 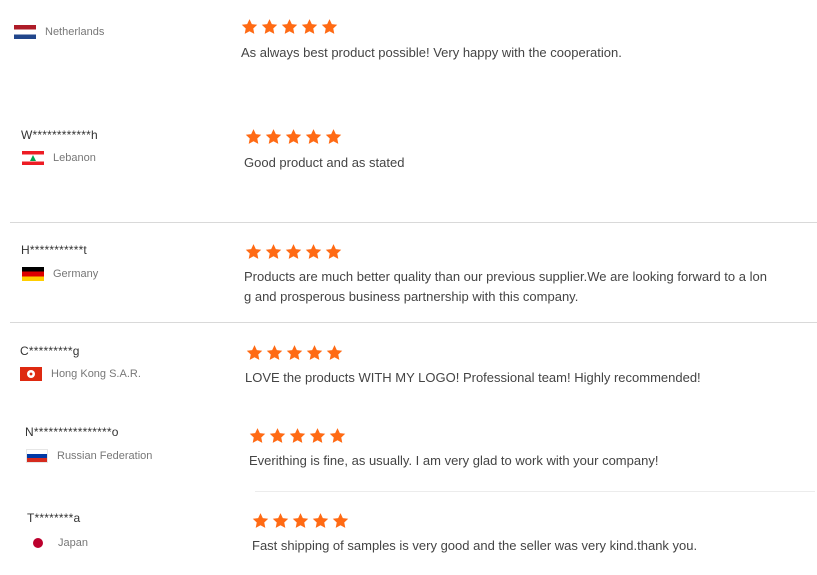 I want to click on review-comment: Good product and as stated, so click(x=324, y=163).